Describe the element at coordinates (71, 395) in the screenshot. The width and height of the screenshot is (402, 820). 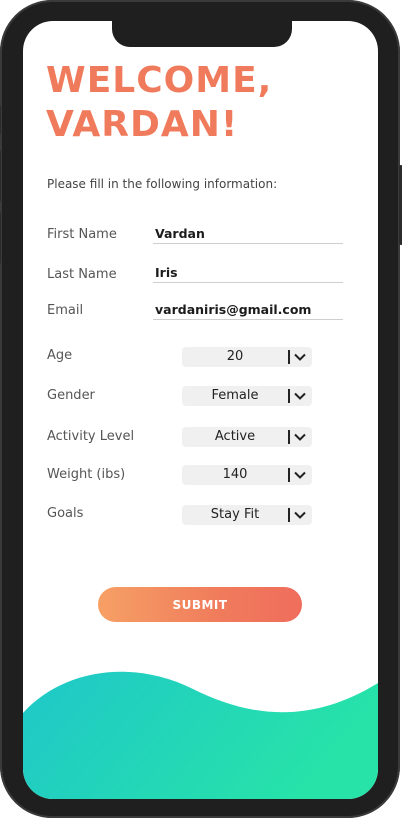
I see `gender-label: Gender` at that location.